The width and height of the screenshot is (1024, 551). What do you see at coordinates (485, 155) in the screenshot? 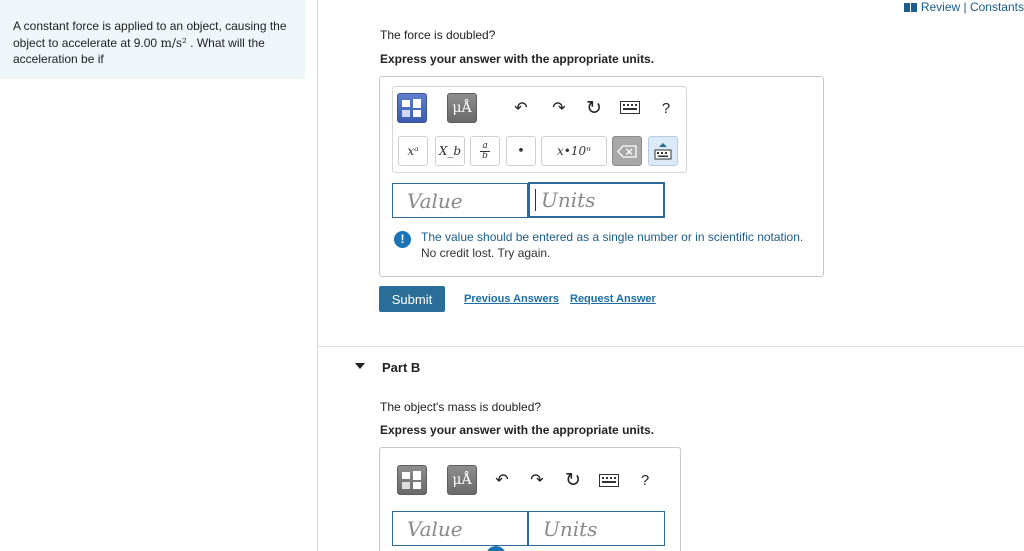
I see `fraction-denominator: b` at bounding box center [485, 155].